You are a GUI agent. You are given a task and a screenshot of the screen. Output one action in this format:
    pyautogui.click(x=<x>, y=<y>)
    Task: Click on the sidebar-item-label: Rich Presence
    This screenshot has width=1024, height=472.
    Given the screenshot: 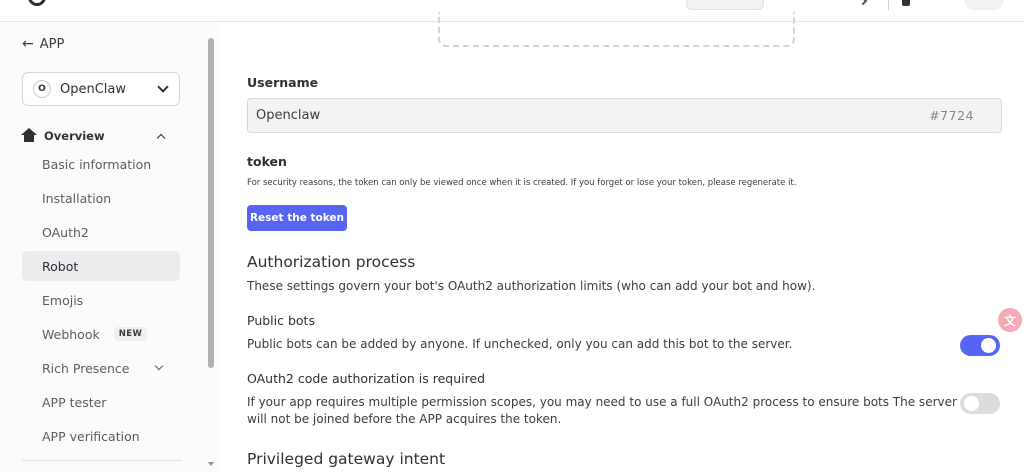 What is the action you would take?
    pyautogui.click(x=86, y=368)
    